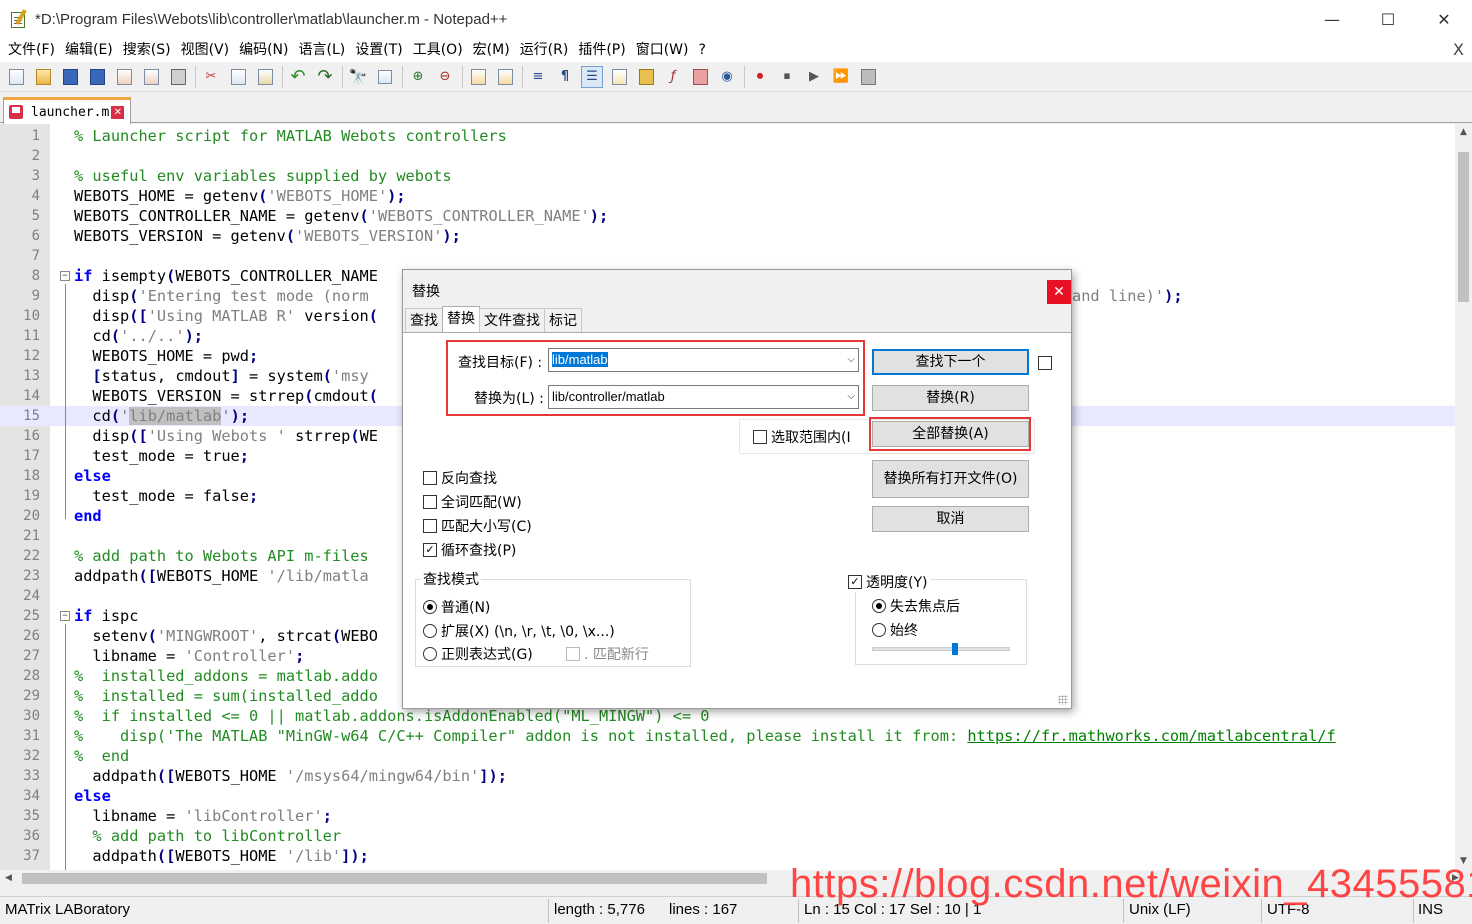 This screenshot has height=924, width=1472. I want to click on match-whole-word-checkbox: 全词匹配(W), so click(472, 502).